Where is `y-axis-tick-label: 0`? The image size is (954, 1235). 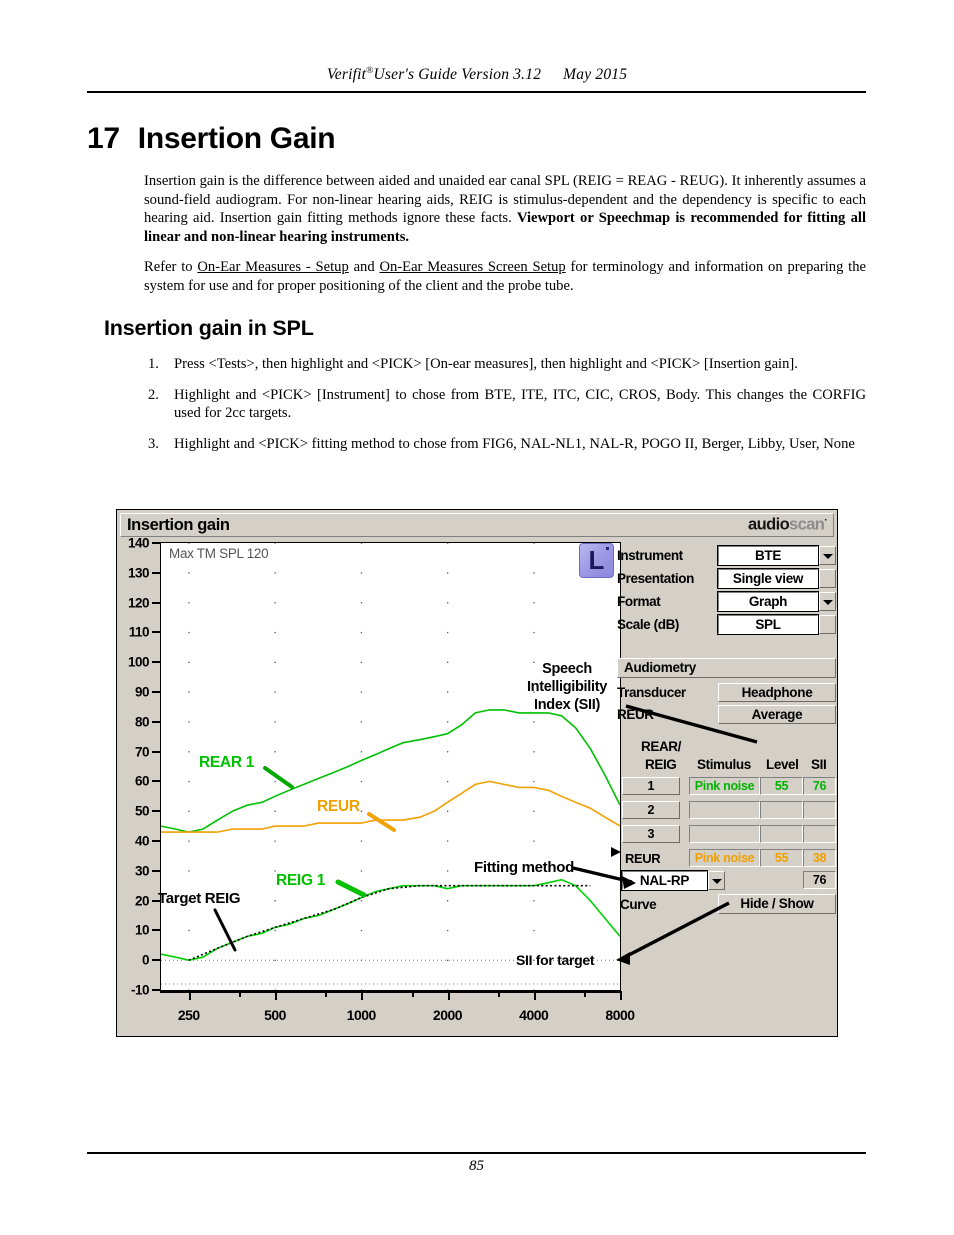
y-axis-tick-label: 0 is located at coordinates (145, 960).